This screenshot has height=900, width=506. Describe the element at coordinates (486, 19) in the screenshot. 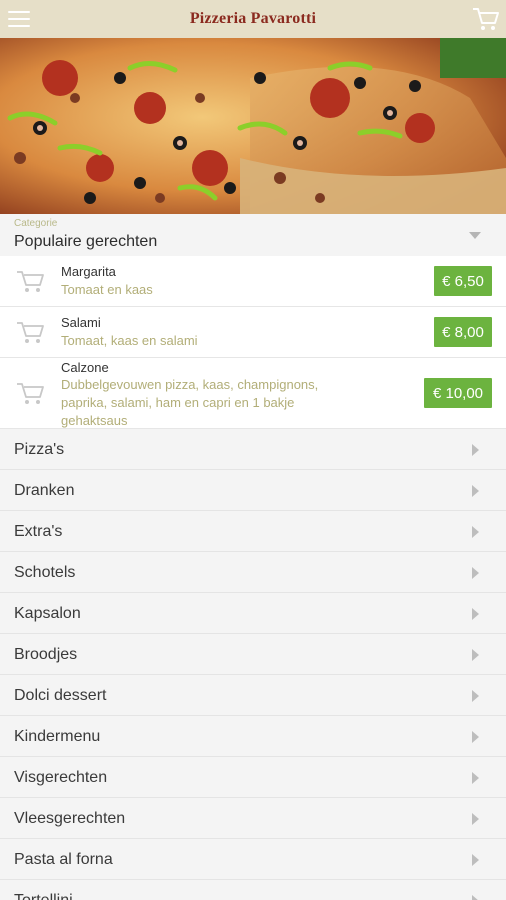

I see `cart-icon` at that location.